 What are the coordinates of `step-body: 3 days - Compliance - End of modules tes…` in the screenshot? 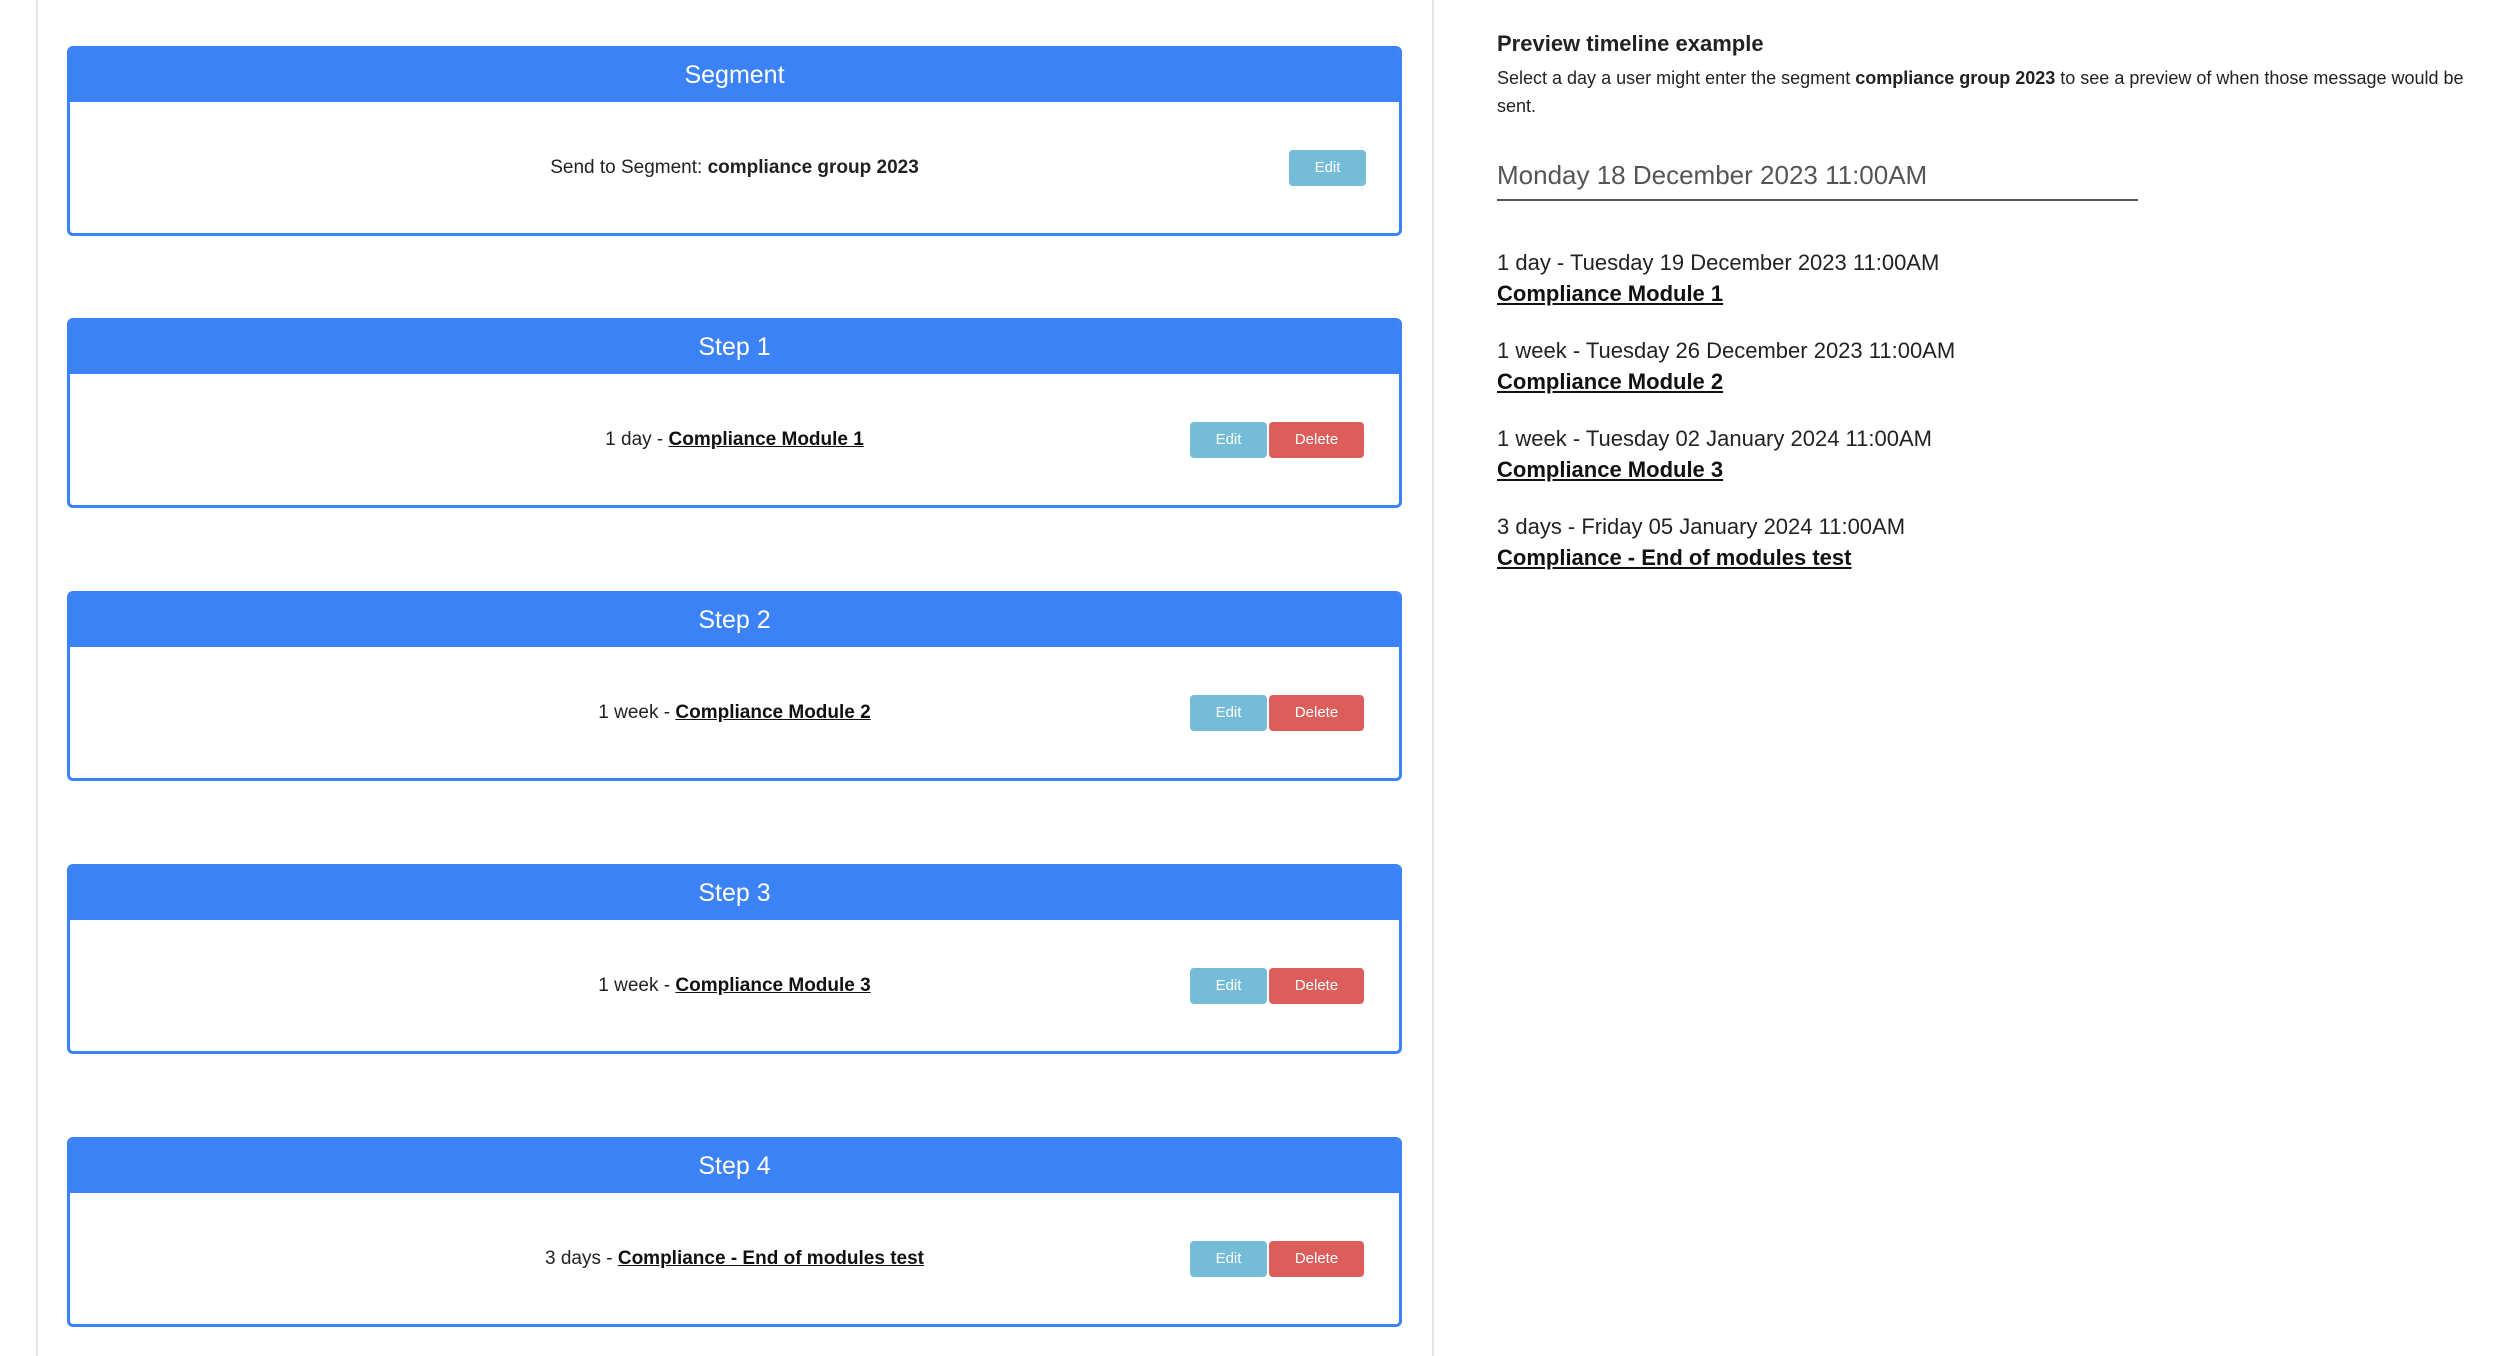 It's located at (734, 1258).